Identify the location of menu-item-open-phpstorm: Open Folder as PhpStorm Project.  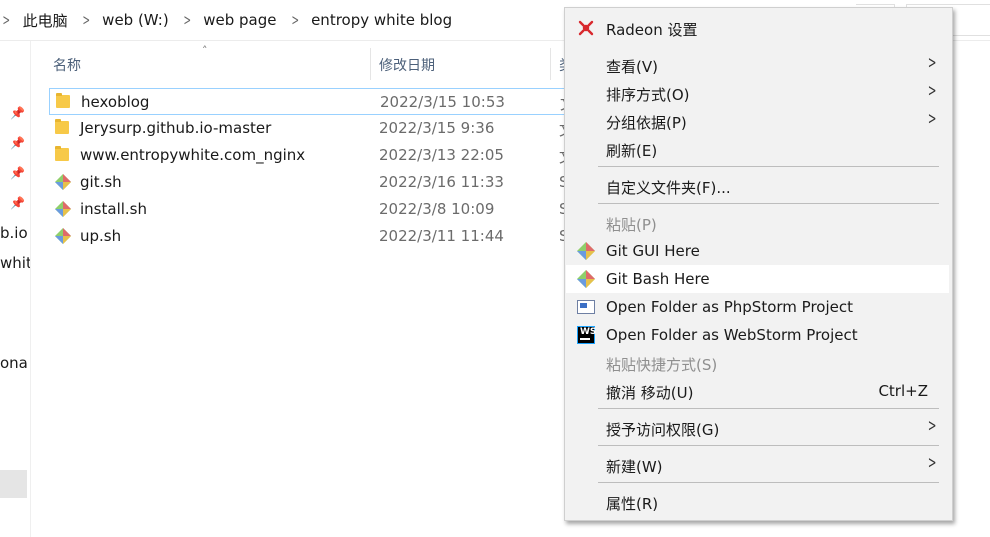
(757, 307).